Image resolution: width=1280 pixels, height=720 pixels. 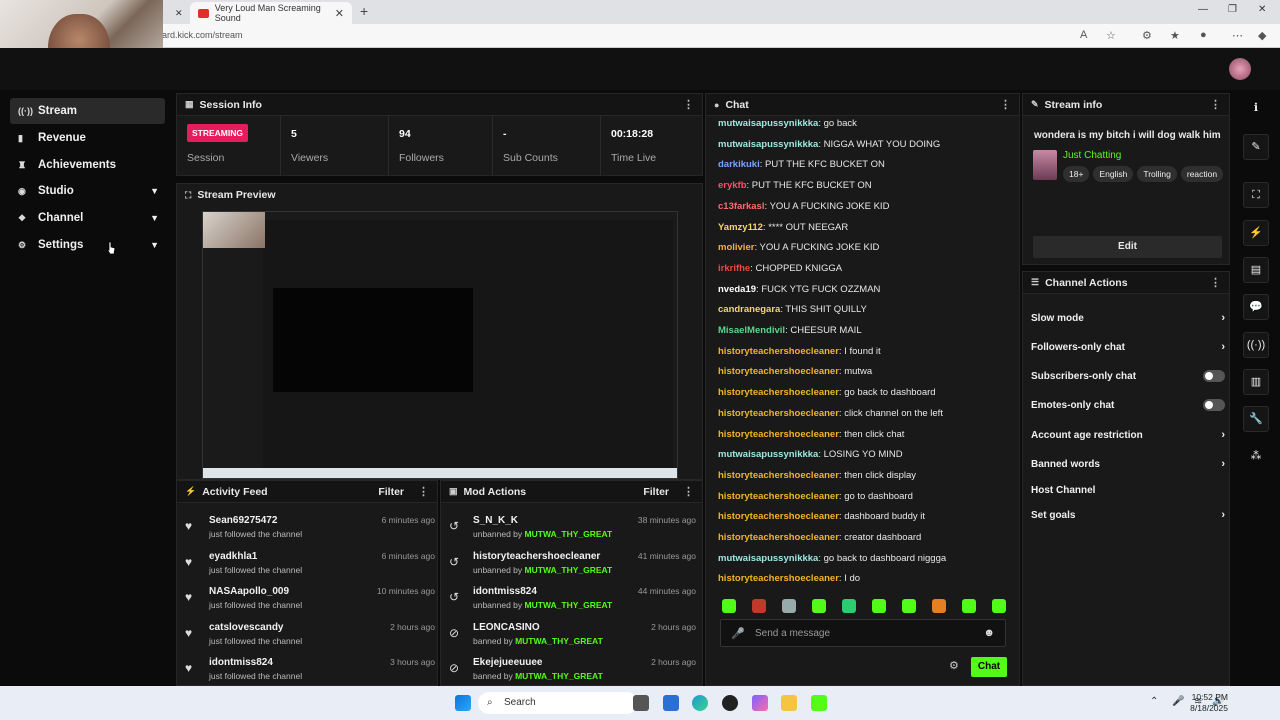 What do you see at coordinates (233, 556) in the screenshot?
I see `activity-username: eyadkhla1` at bounding box center [233, 556].